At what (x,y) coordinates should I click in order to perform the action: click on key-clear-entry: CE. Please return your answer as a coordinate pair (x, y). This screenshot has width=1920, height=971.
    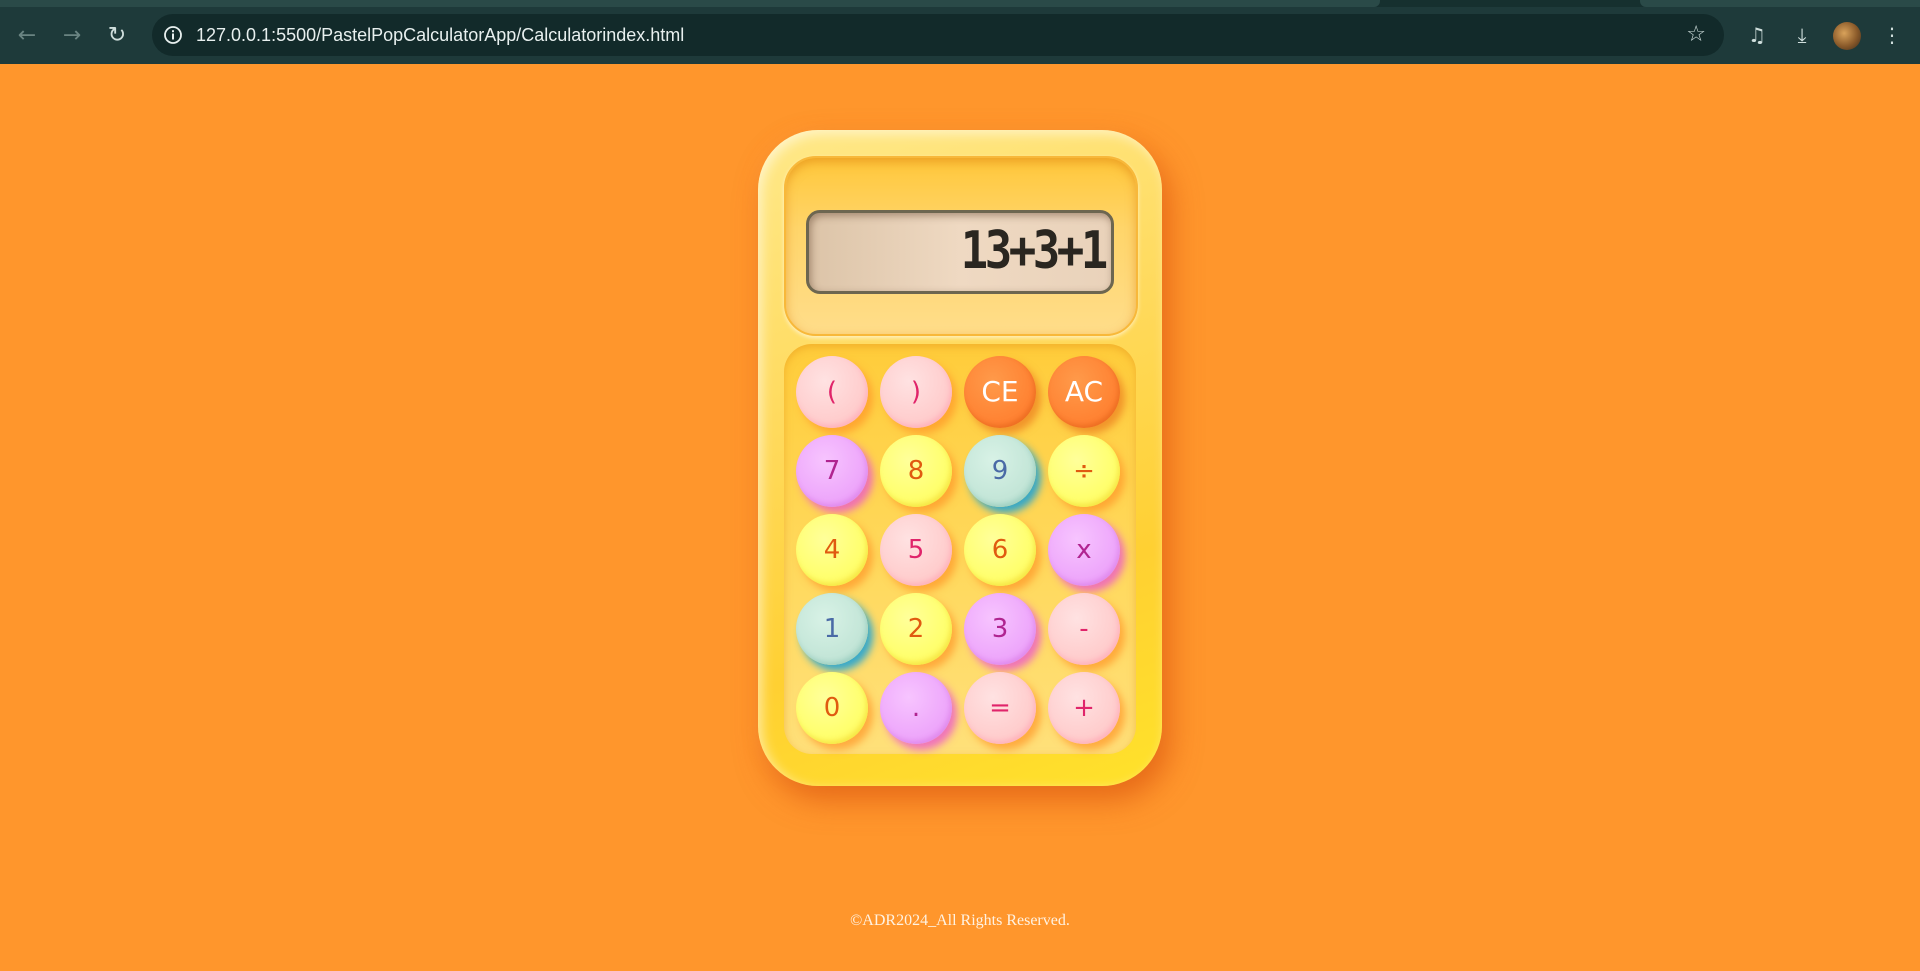
    Looking at the image, I should click on (1000, 392).